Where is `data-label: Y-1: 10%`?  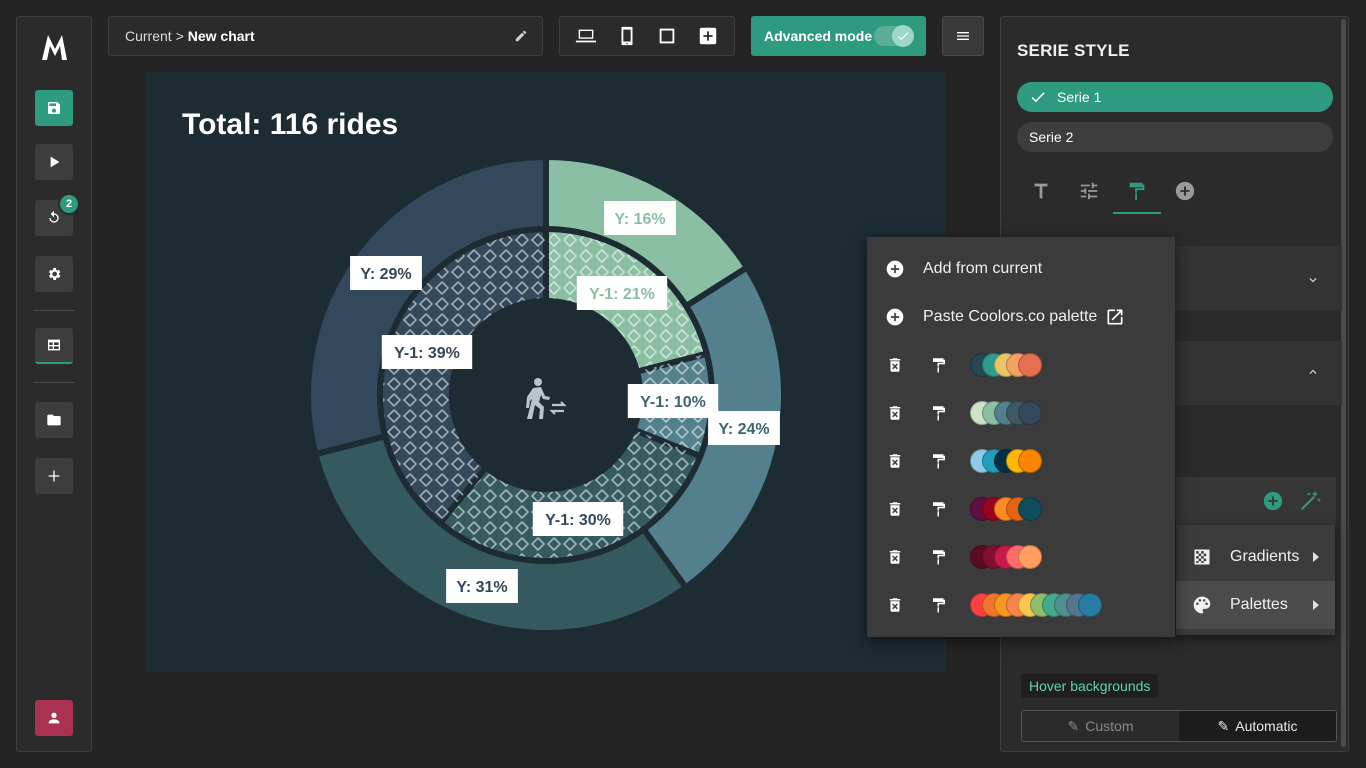 data-label: Y-1: 10% is located at coordinates (673, 401).